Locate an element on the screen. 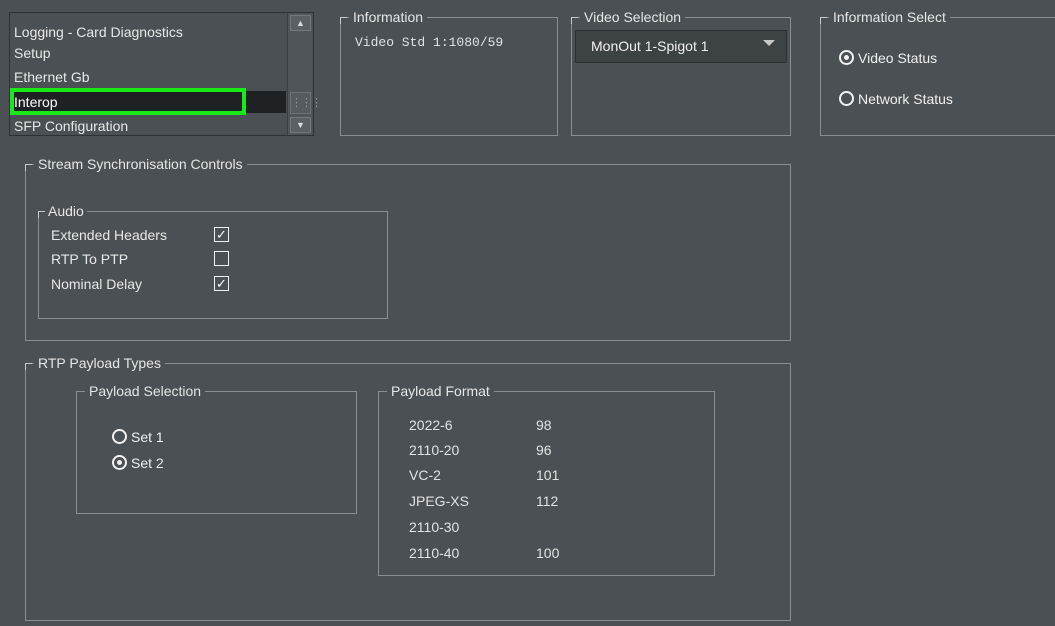 Image resolution: width=1055 pixels, height=626 pixels. payload-format-name: 2022-6 is located at coordinates (431, 425).